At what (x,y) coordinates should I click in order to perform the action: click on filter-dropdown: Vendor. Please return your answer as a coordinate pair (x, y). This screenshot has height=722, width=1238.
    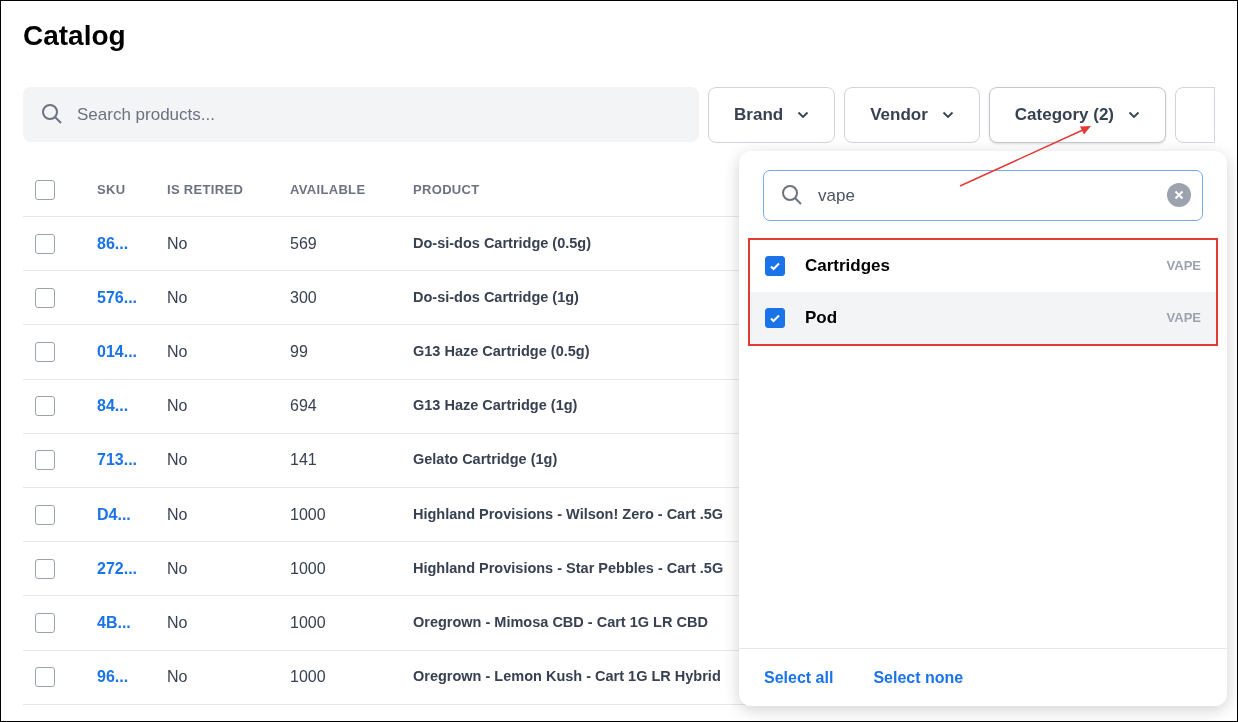
    Looking at the image, I should click on (912, 115).